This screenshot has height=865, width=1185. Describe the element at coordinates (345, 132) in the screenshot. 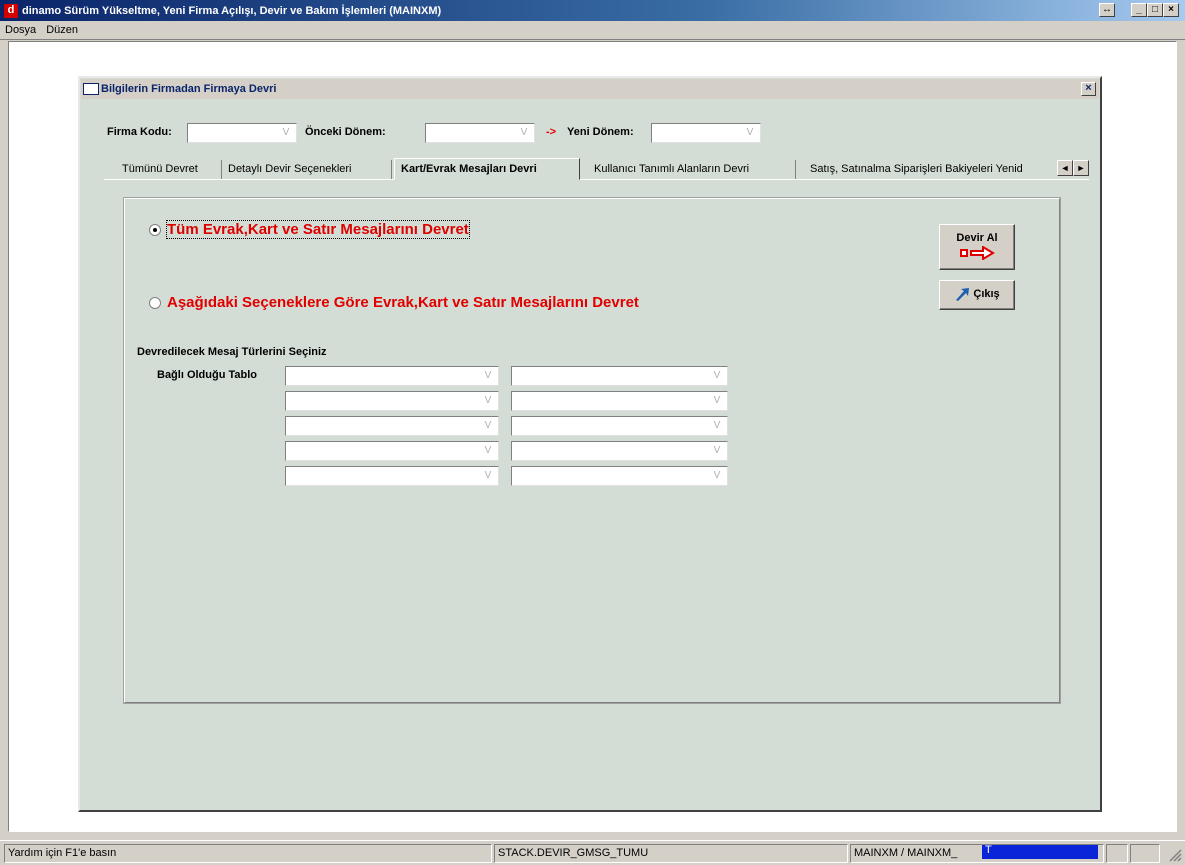

I see `onceki-donem-label: Önceki Dönem:` at that location.